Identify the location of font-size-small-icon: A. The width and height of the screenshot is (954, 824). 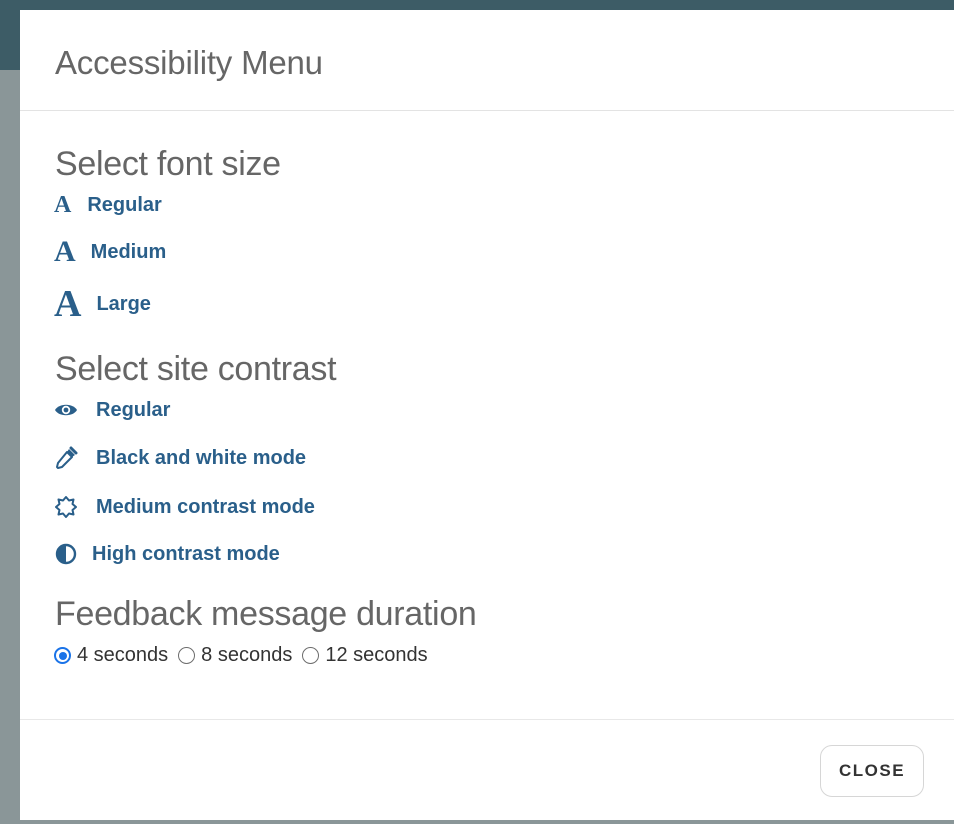
(63, 205).